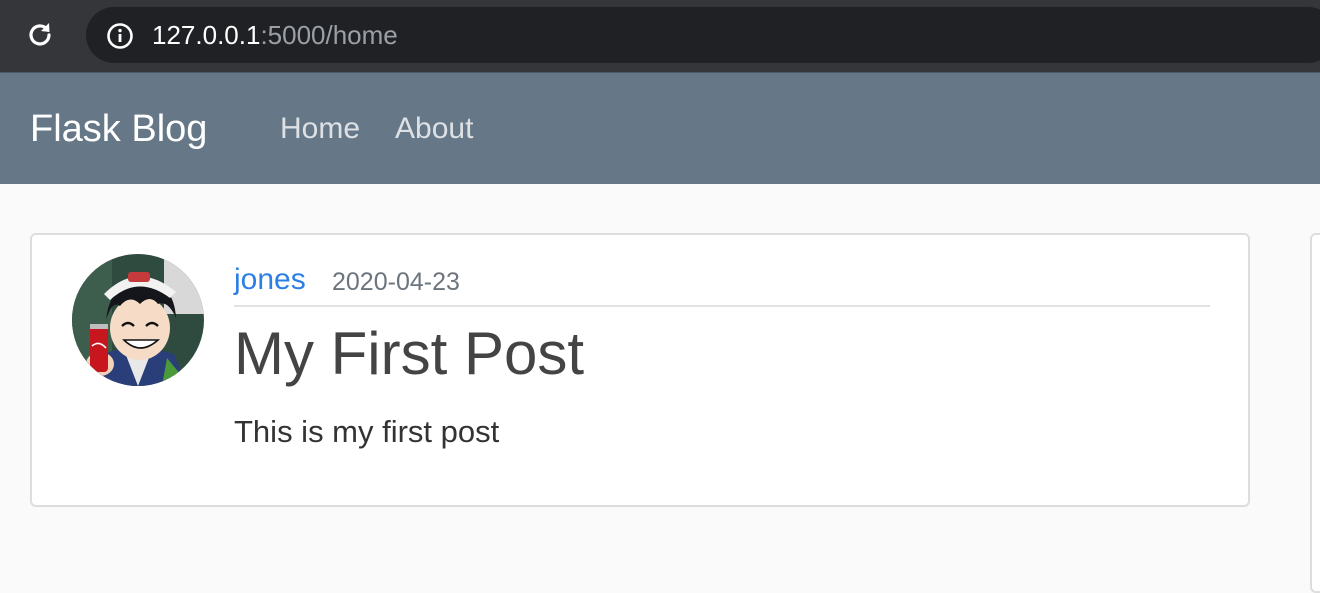  Describe the element at coordinates (396, 282) in the screenshot. I see `post-date: 2020-04-23` at that location.